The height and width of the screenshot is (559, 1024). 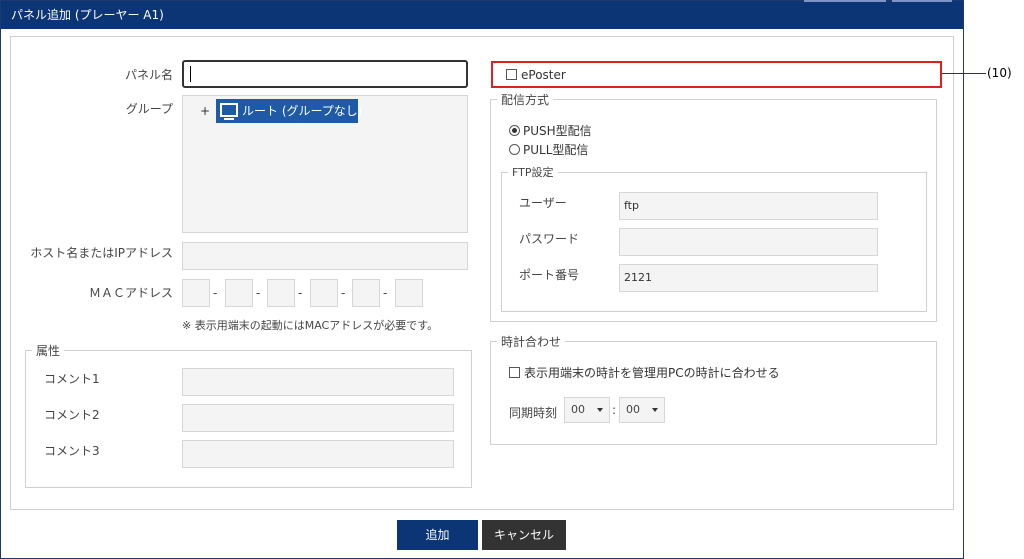 I want to click on hour-value: 00, so click(x=578, y=409).